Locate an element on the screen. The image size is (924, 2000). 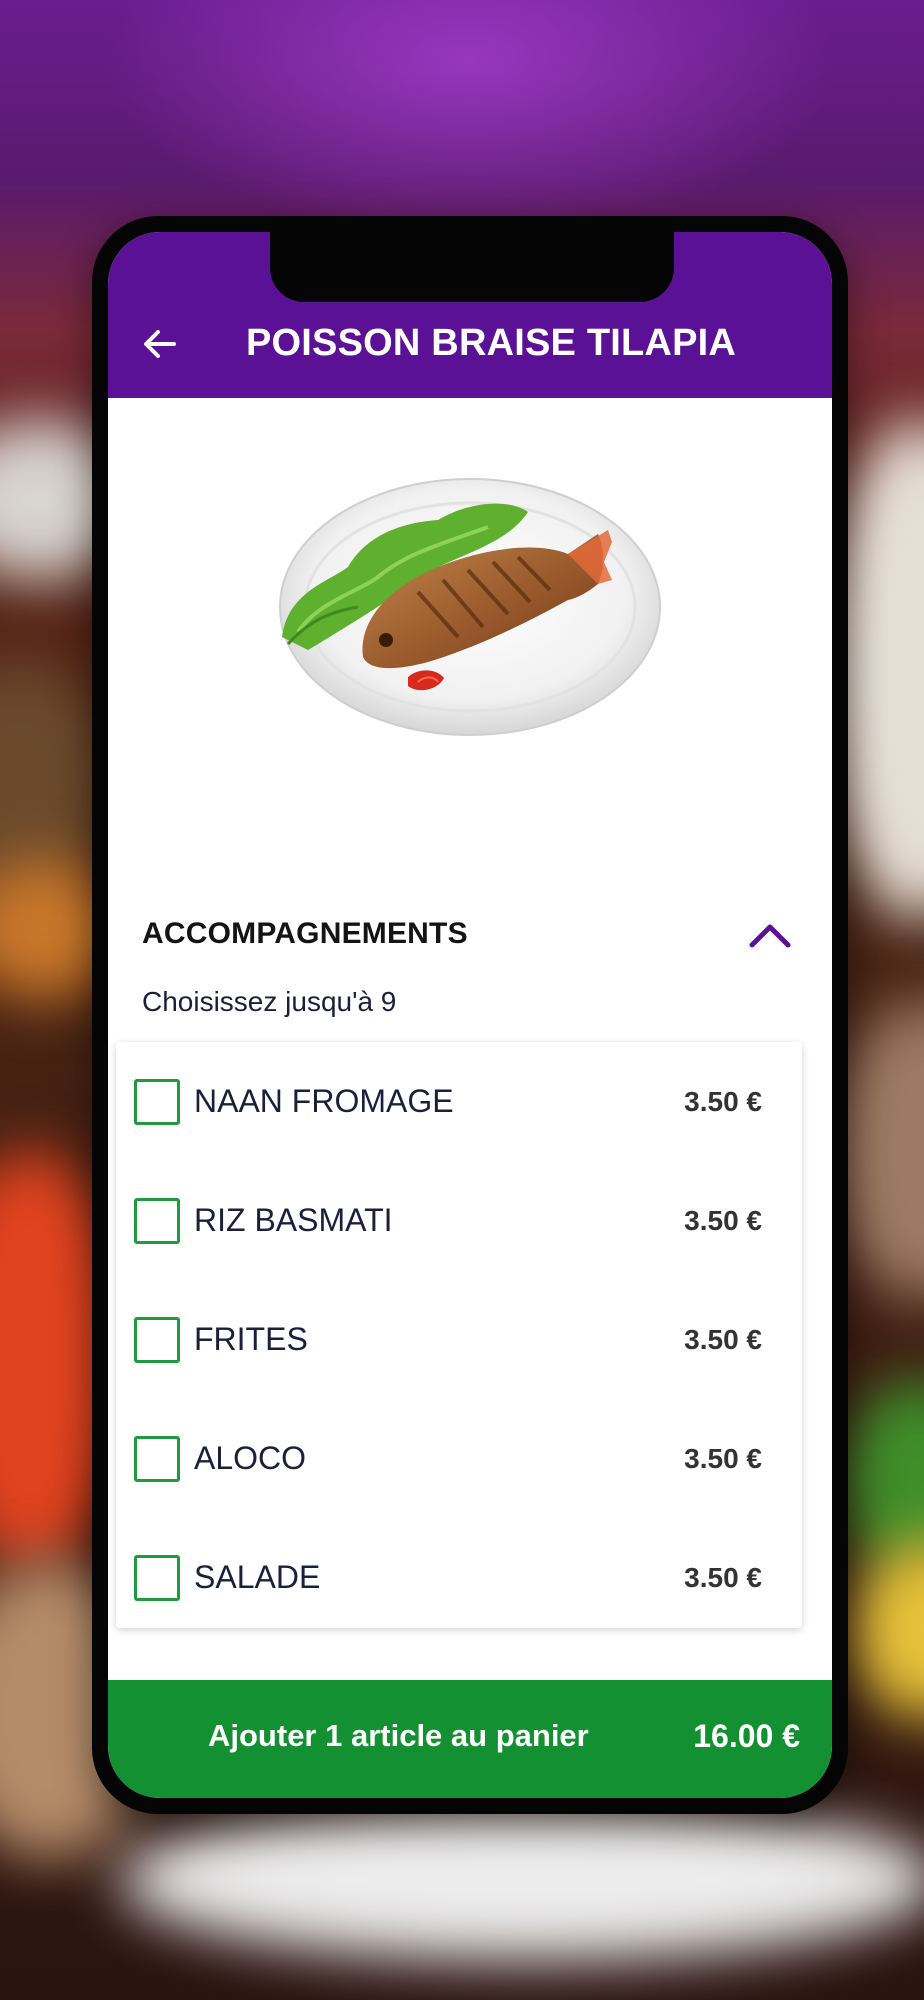
option-salade: SALADE 3.50 € is located at coordinates (459, 1577).